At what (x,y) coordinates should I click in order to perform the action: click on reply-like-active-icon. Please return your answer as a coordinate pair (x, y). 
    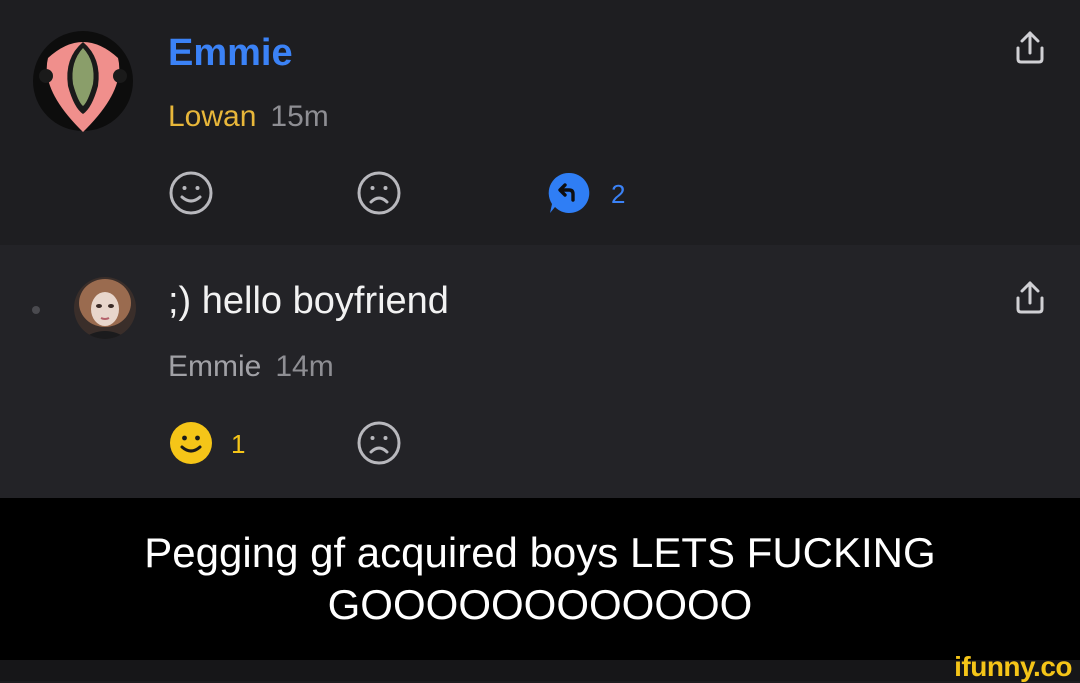
    Looking at the image, I should click on (191, 445).